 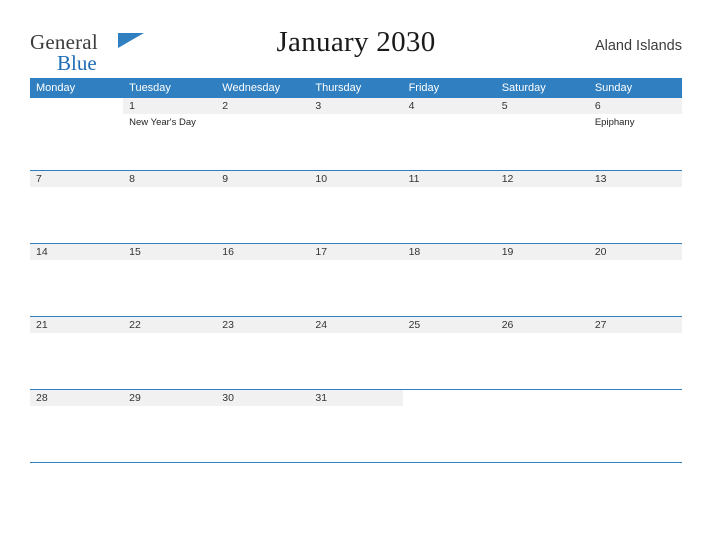 What do you see at coordinates (77, 88) in the screenshot?
I see `weekday-header-monday: Monday` at bounding box center [77, 88].